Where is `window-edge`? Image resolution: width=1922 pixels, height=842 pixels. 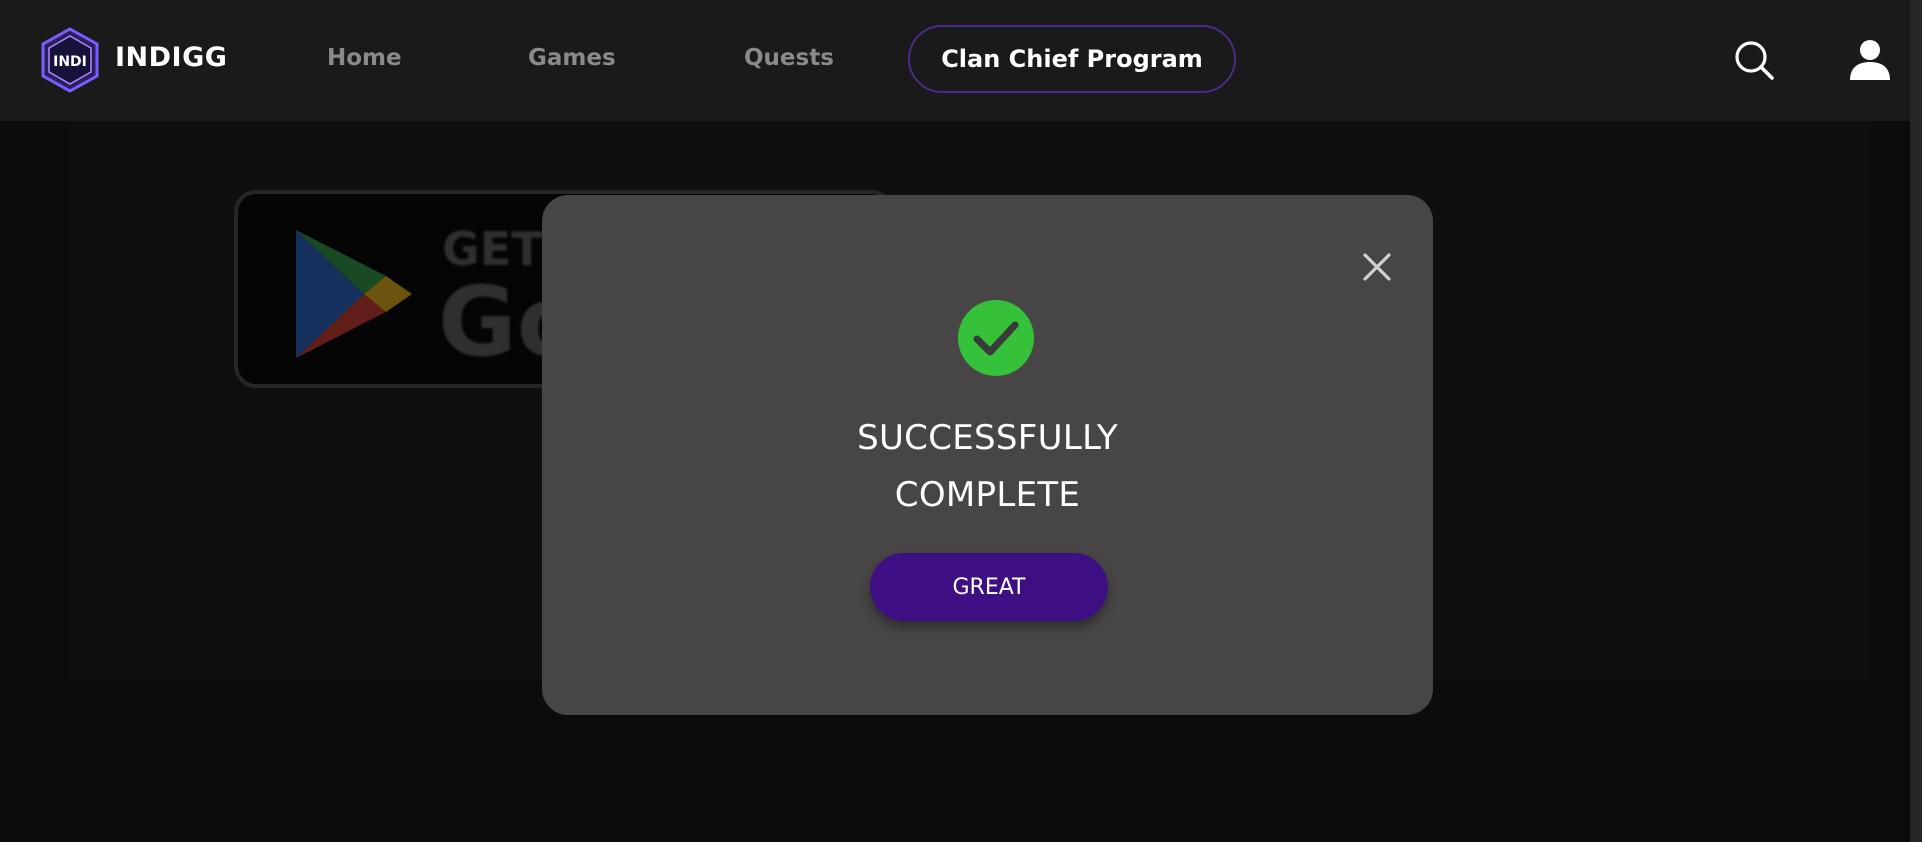
window-edge is located at coordinates (1916, 421).